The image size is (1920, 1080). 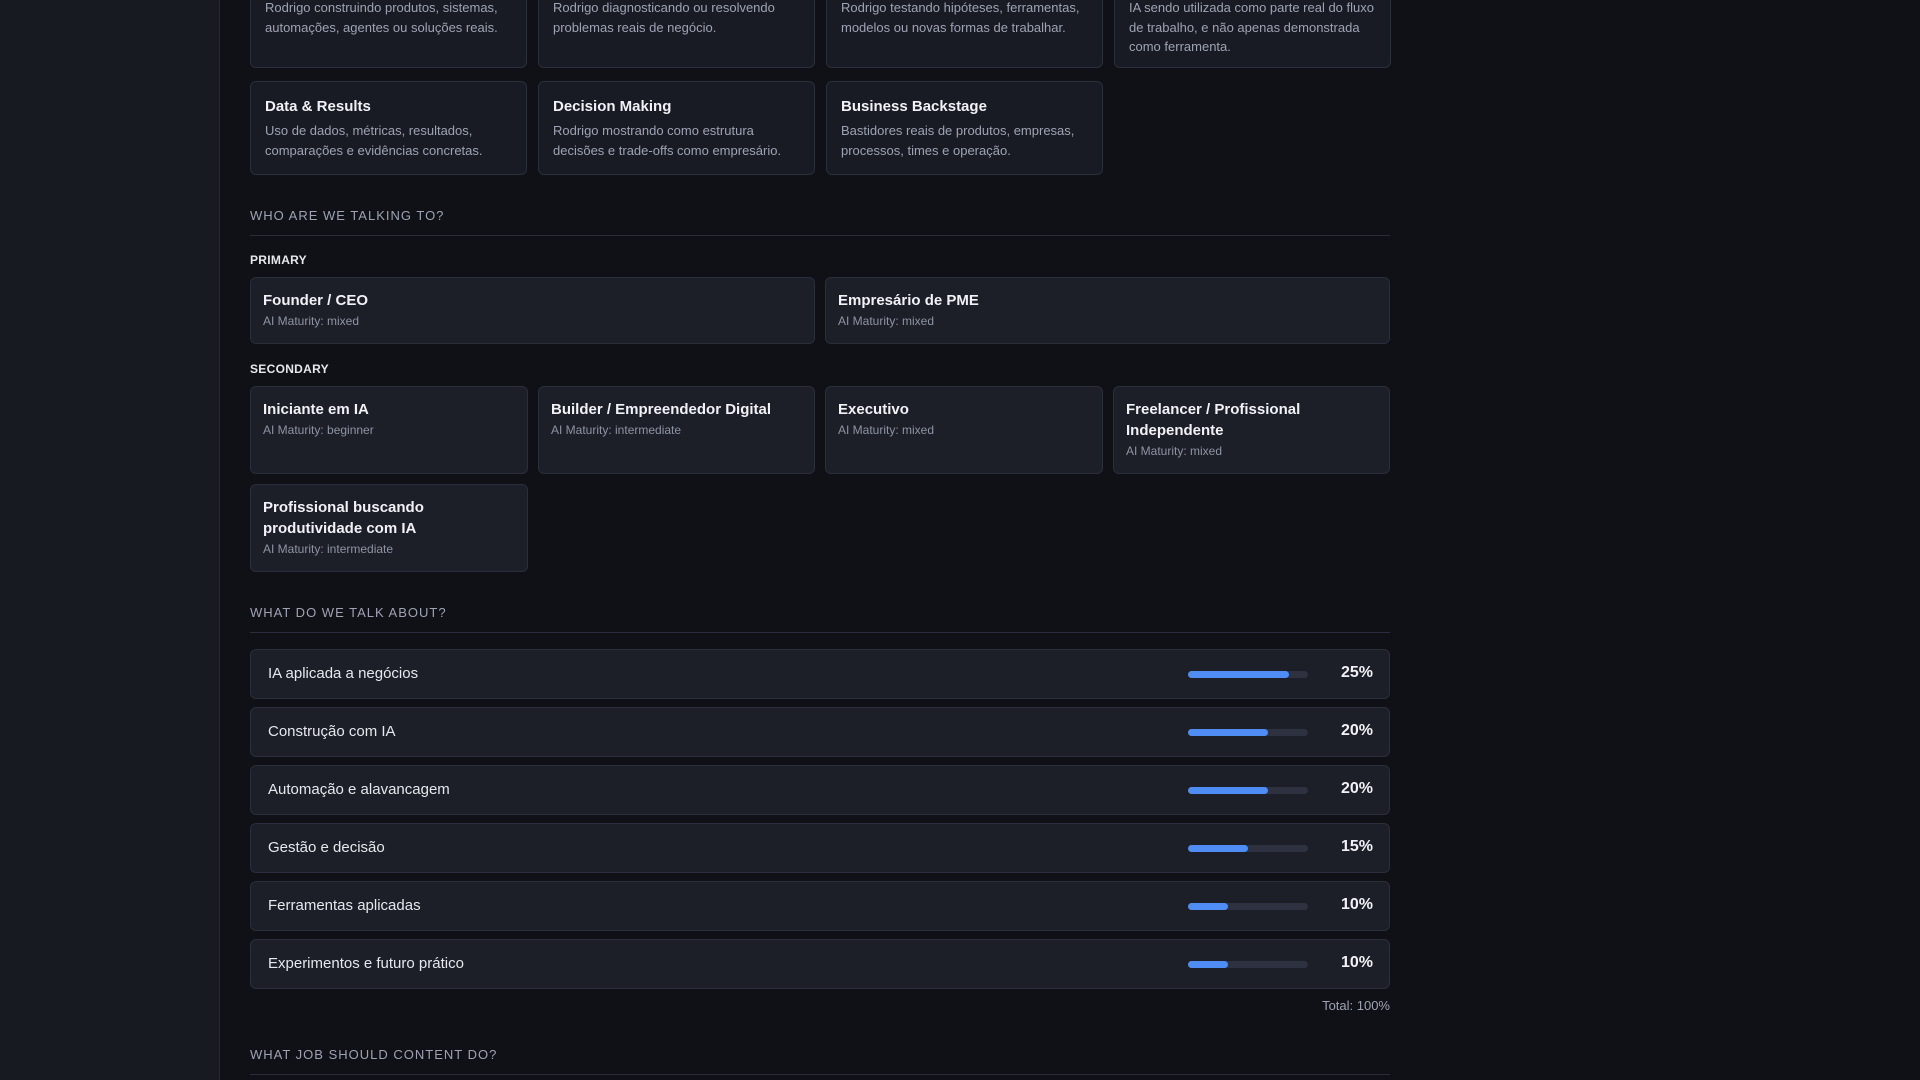 I want to click on section-title-audience: WHO ARE WE TALKING TO?, so click(x=820, y=222).